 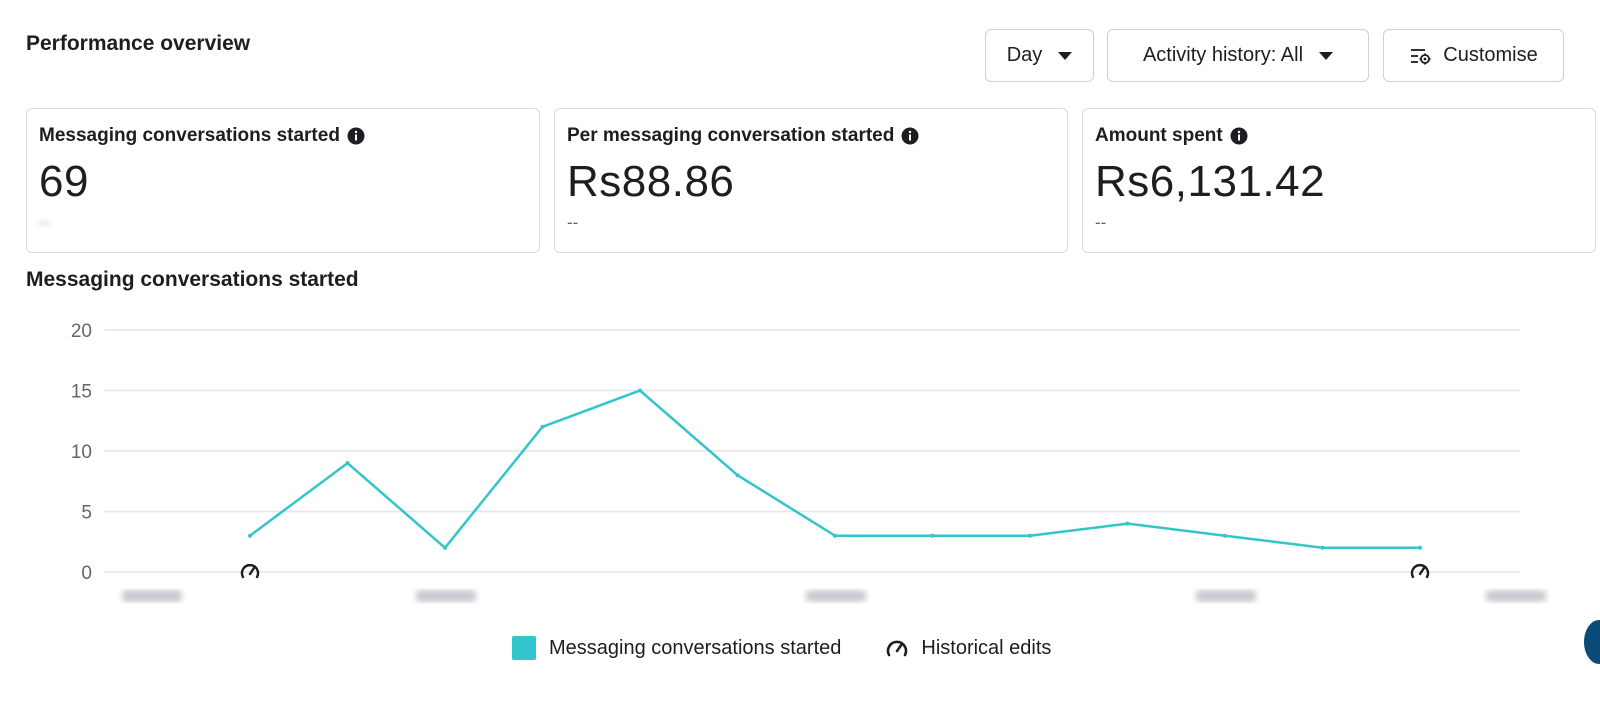 I want to click on legend-item-conversations: Messaging conversations started, so click(x=676, y=648).